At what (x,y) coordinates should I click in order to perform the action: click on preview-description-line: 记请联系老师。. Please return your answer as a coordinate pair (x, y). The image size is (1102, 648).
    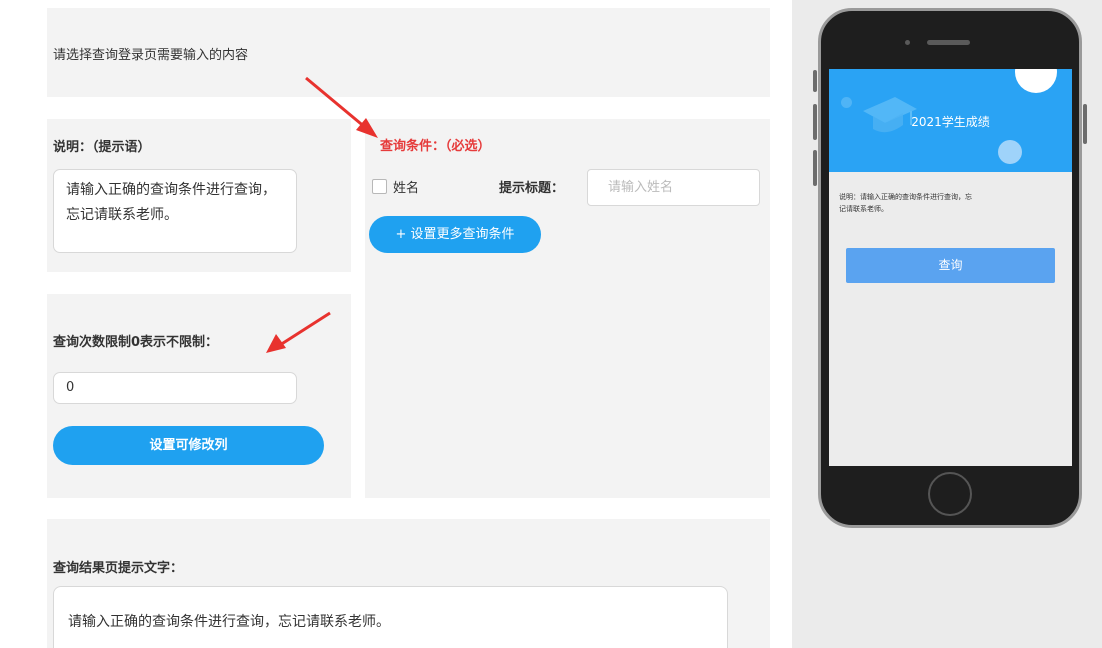
    Looking at the image, I should click on (863, 209).